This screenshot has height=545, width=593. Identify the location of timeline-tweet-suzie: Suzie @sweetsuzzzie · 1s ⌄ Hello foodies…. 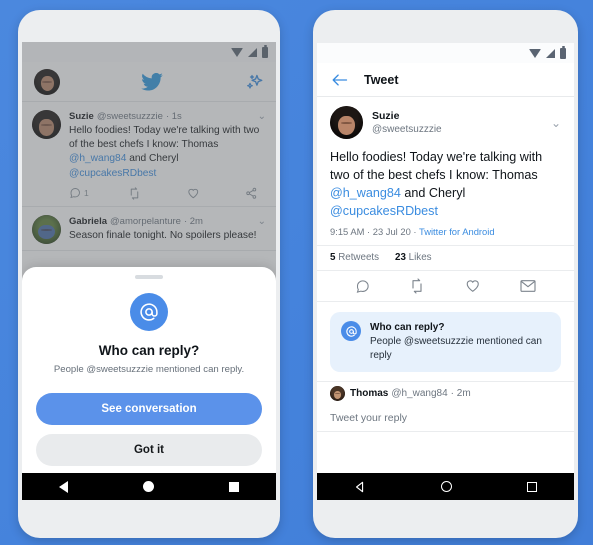
(149, 154).